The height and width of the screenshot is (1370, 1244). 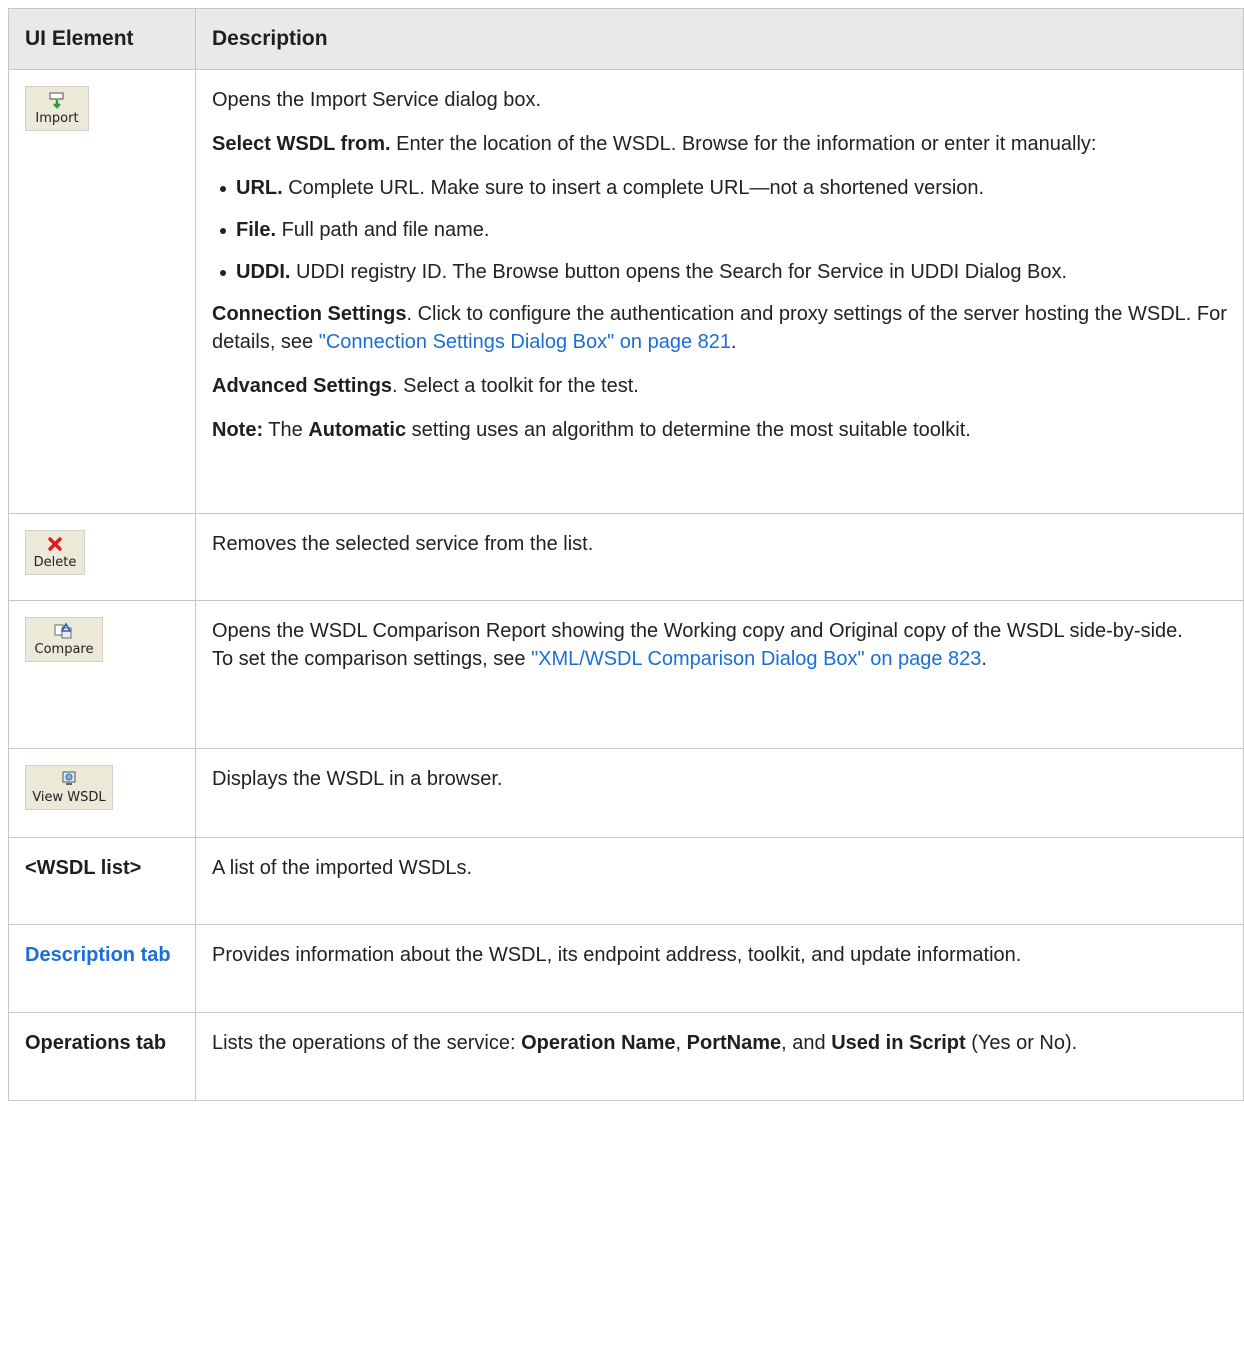 What do you see at coordinates (367, 1043) in the screenshot?
I see `operations-text-a: Lists the operations of the service:` at bounding box center [367, 1043].